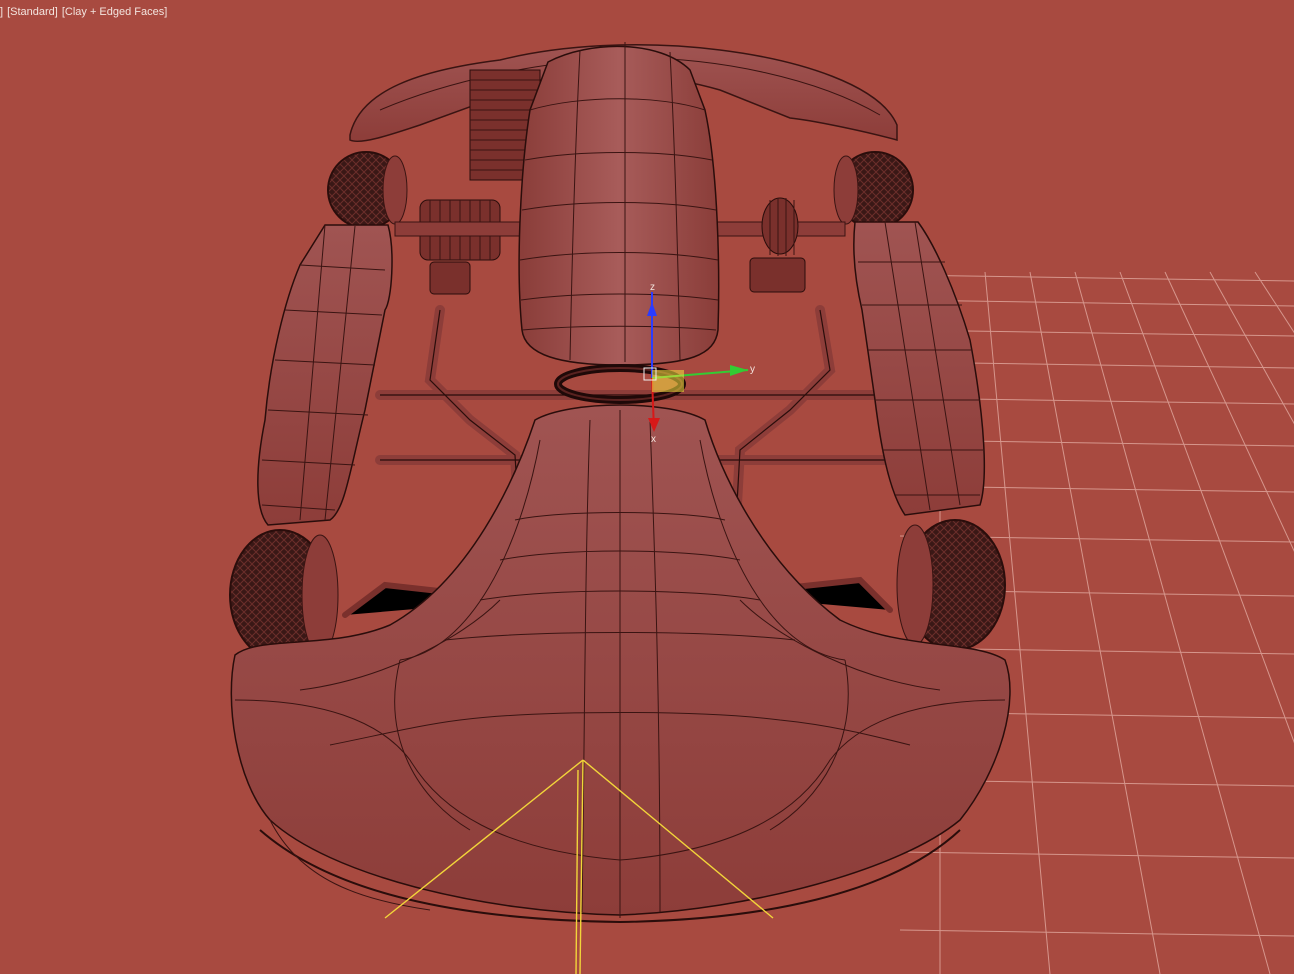 This screenshot has width=1294, height=974. Describe the element at coordinates (32, 12) in the screenshot. I see `shading-mode-label: [Standard]` at that location.